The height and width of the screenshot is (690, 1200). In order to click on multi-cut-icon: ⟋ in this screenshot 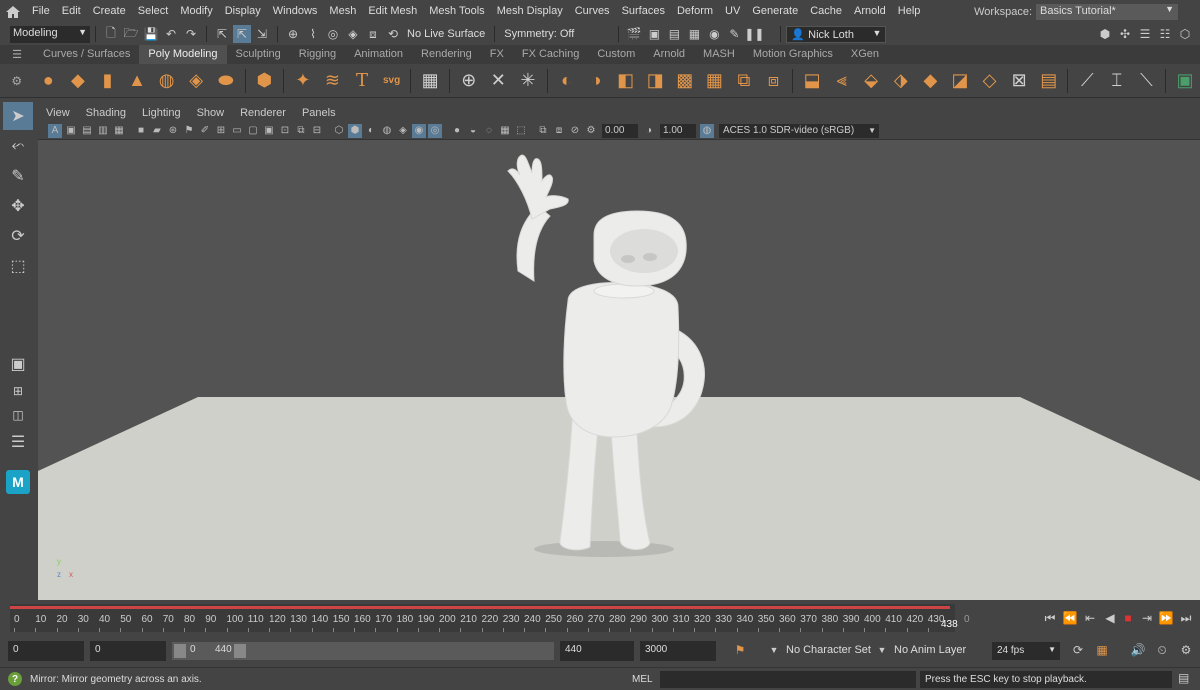, I will do `click(1087, 81)`.